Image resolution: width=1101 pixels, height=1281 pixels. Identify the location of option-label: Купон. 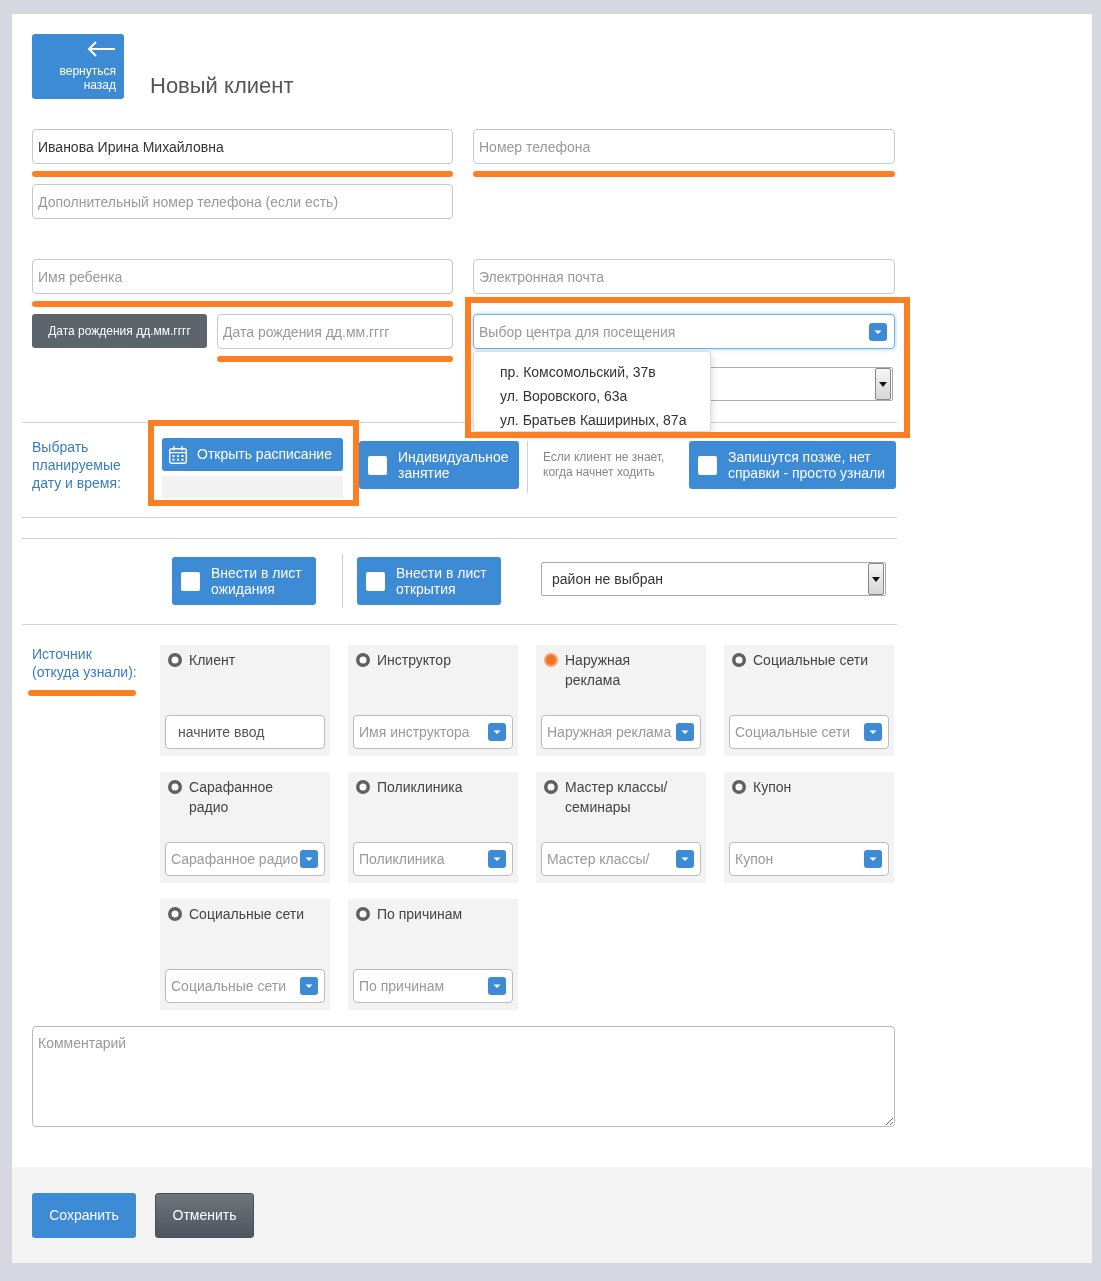
(773, 787).